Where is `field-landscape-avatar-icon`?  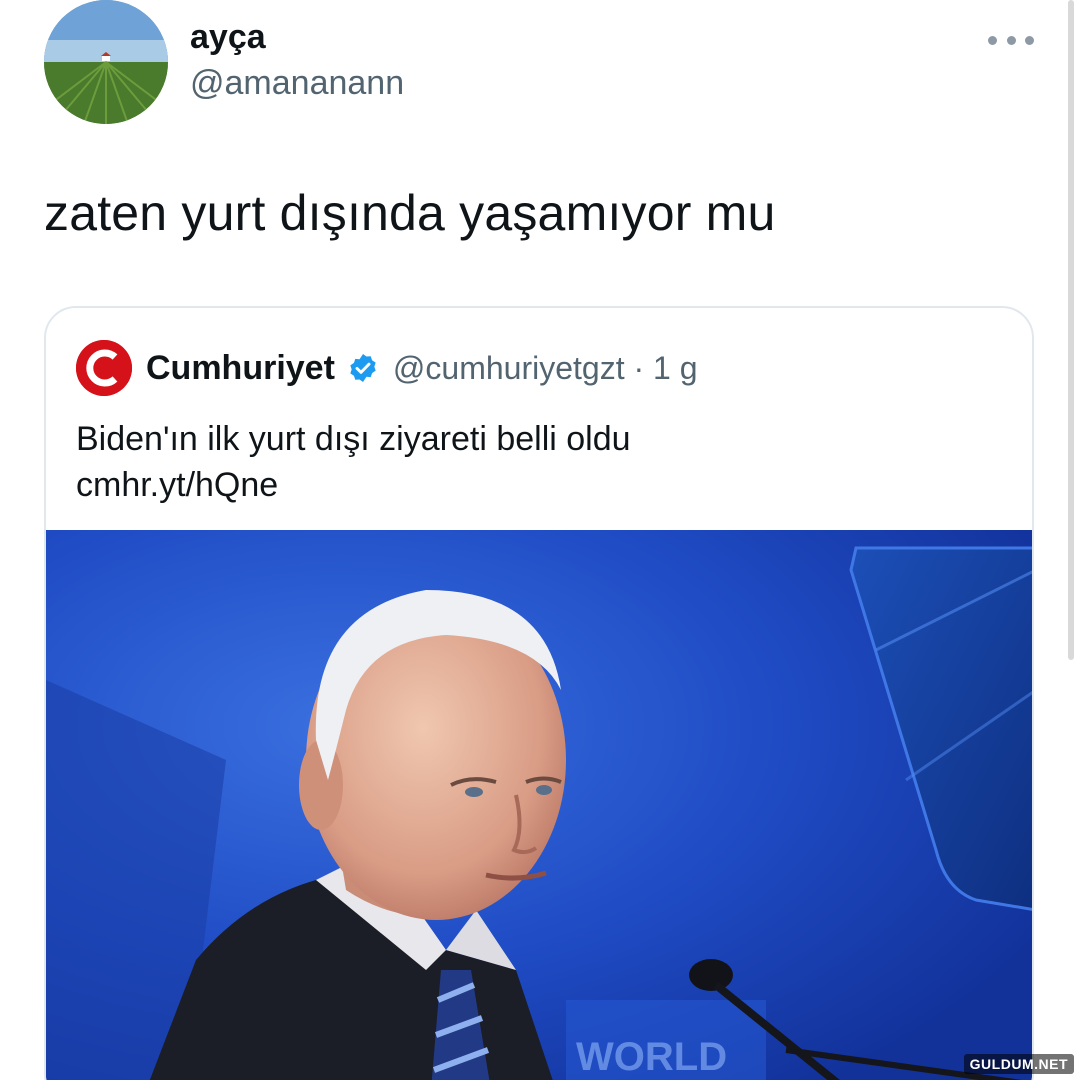
field-landscape-avatar-icon is located at coordinates (106, 62).